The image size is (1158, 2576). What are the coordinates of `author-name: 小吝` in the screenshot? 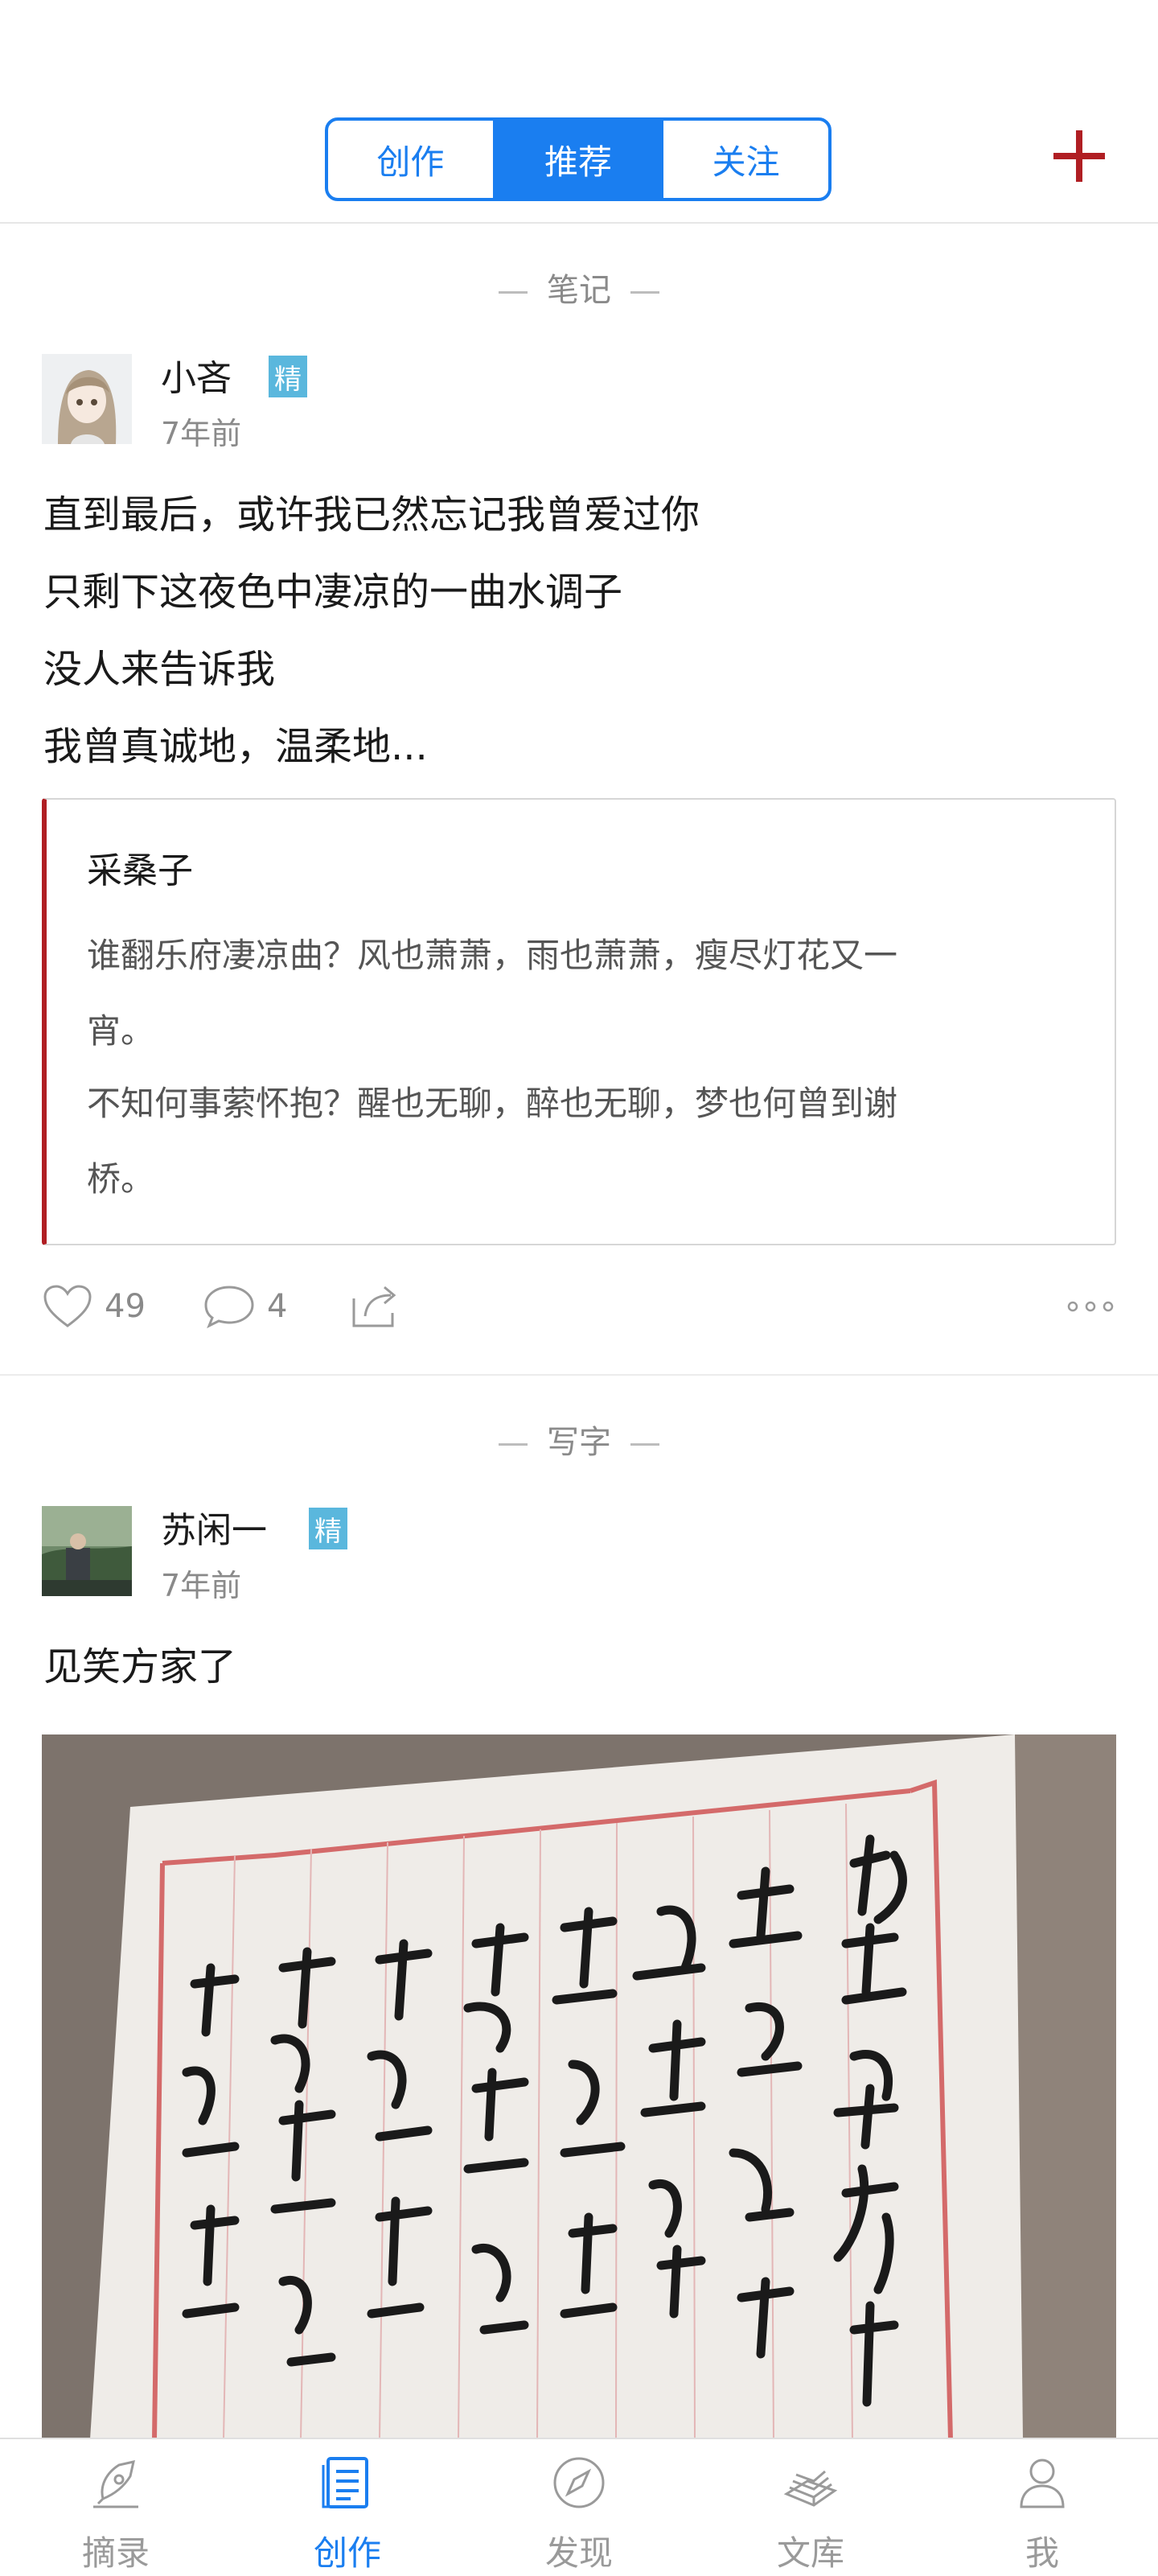 It's located at (196, 375).